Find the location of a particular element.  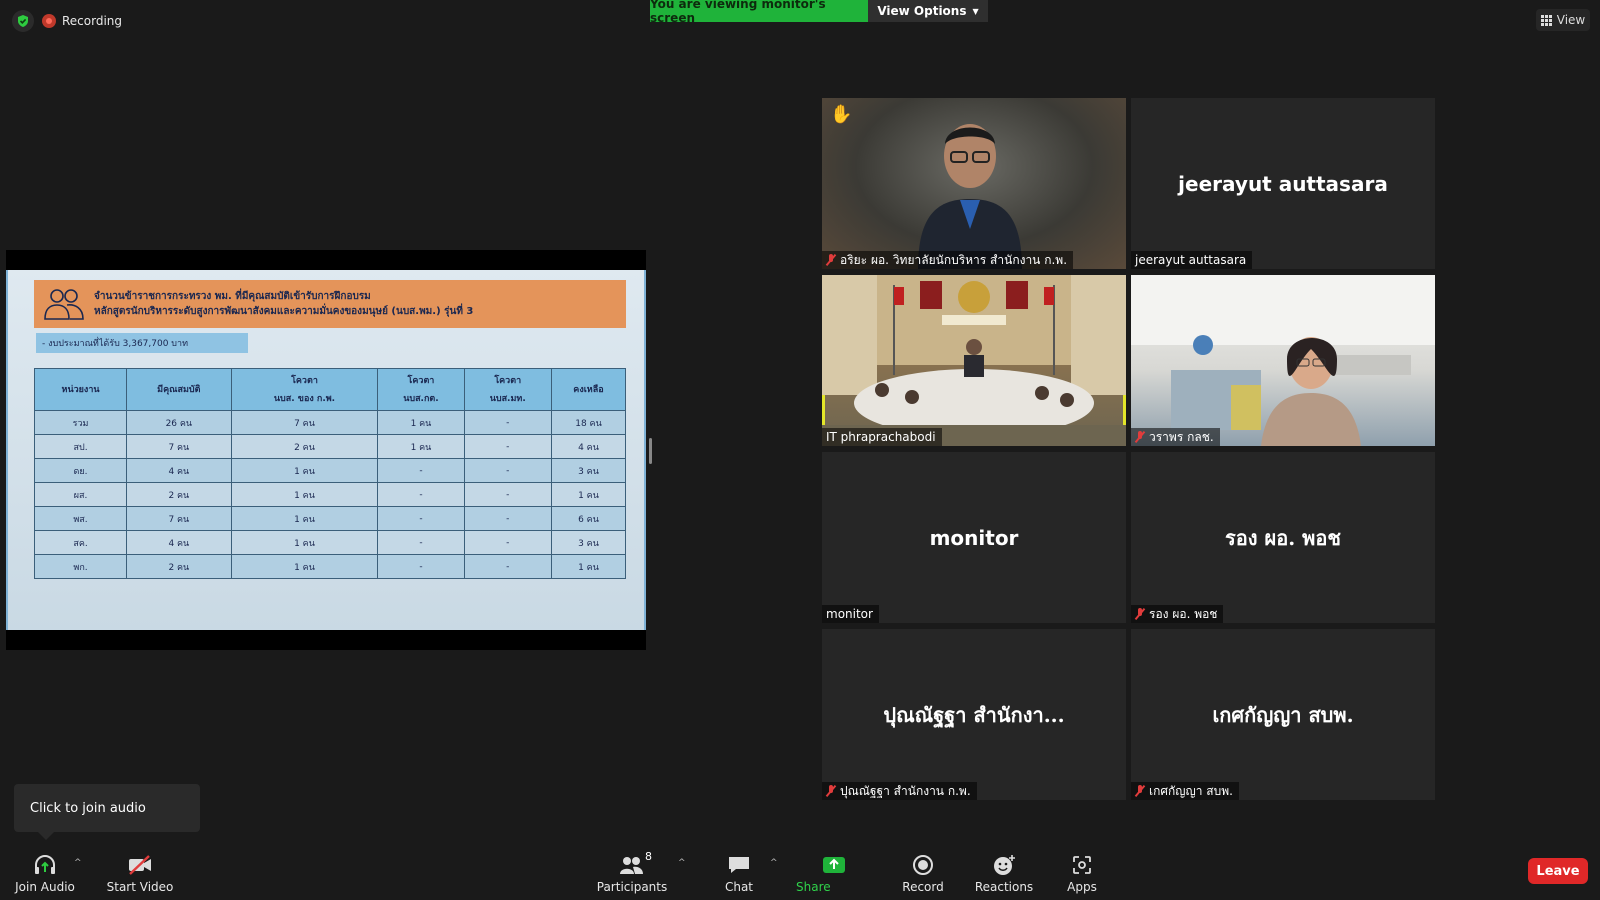

reactions-button: Reactions is located at coordinates (1004, 872).